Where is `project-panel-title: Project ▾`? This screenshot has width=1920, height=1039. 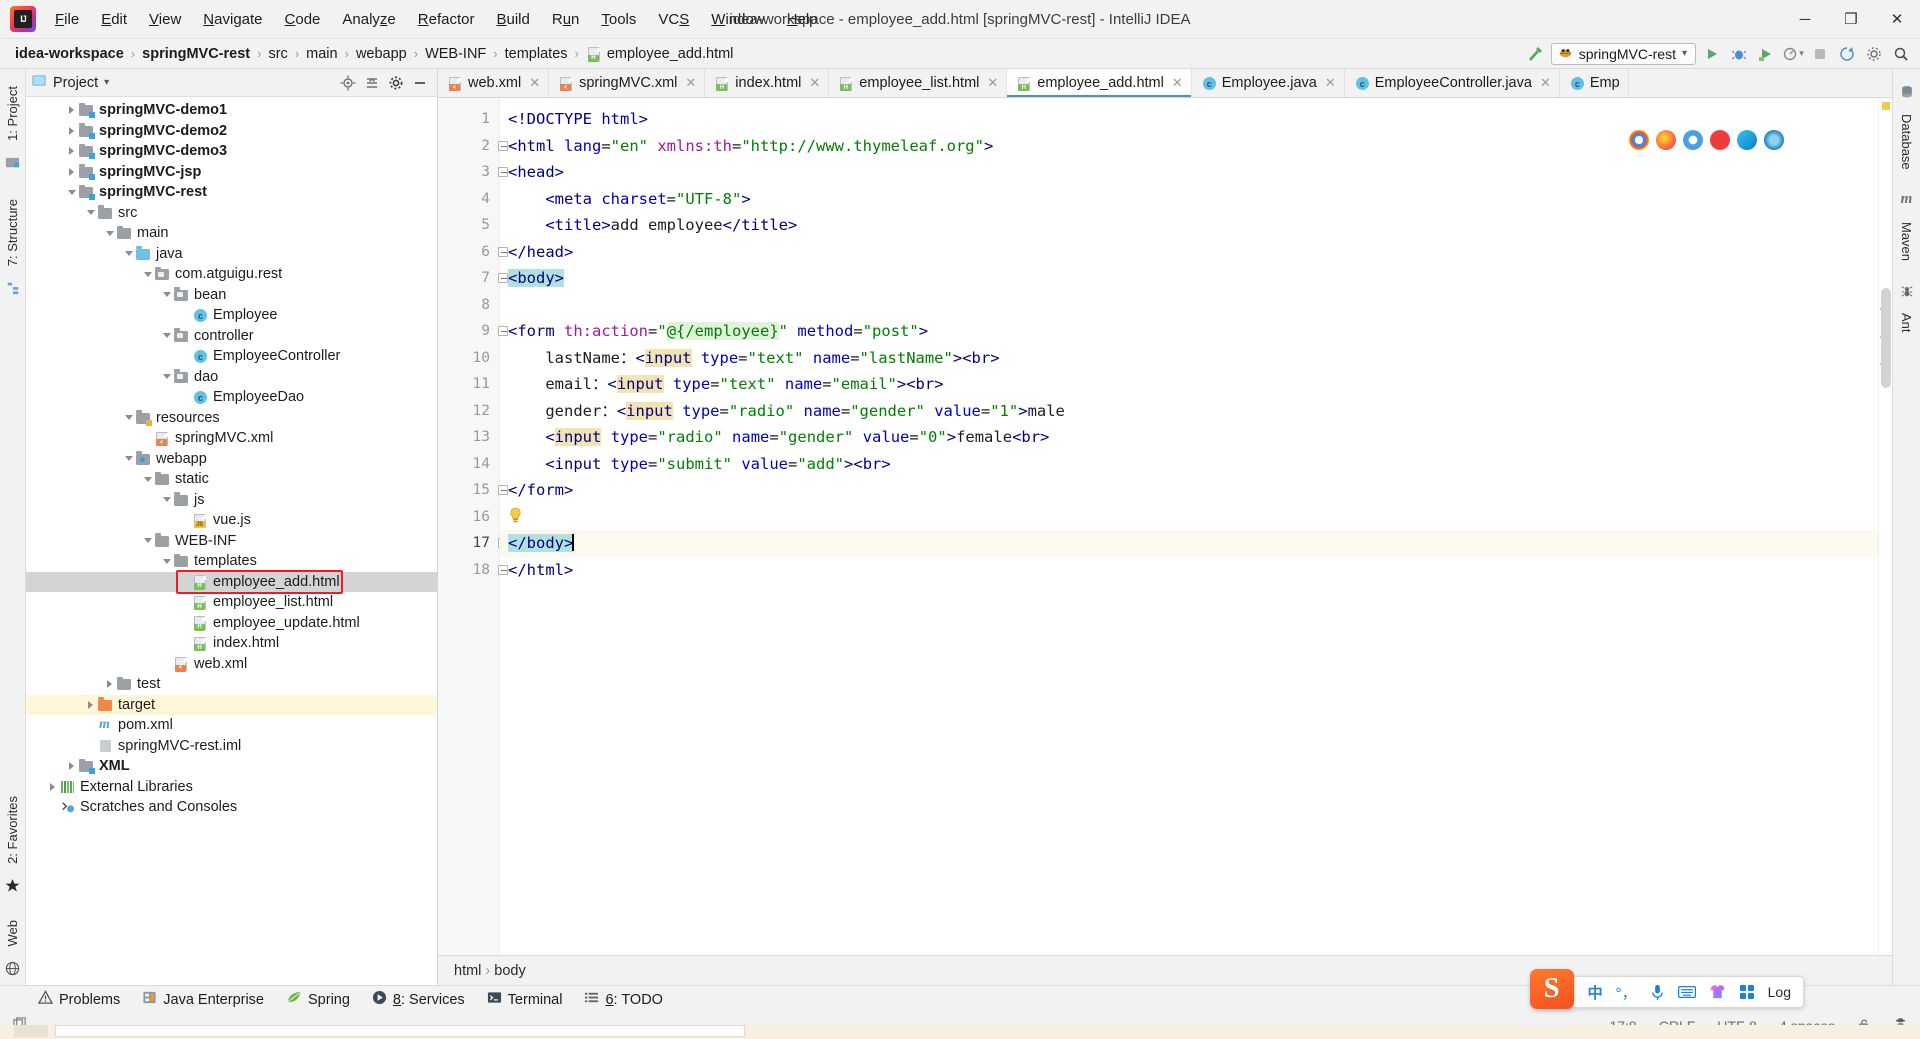 project-panel-title: Project ▾ is located at coordinates (70, 82).